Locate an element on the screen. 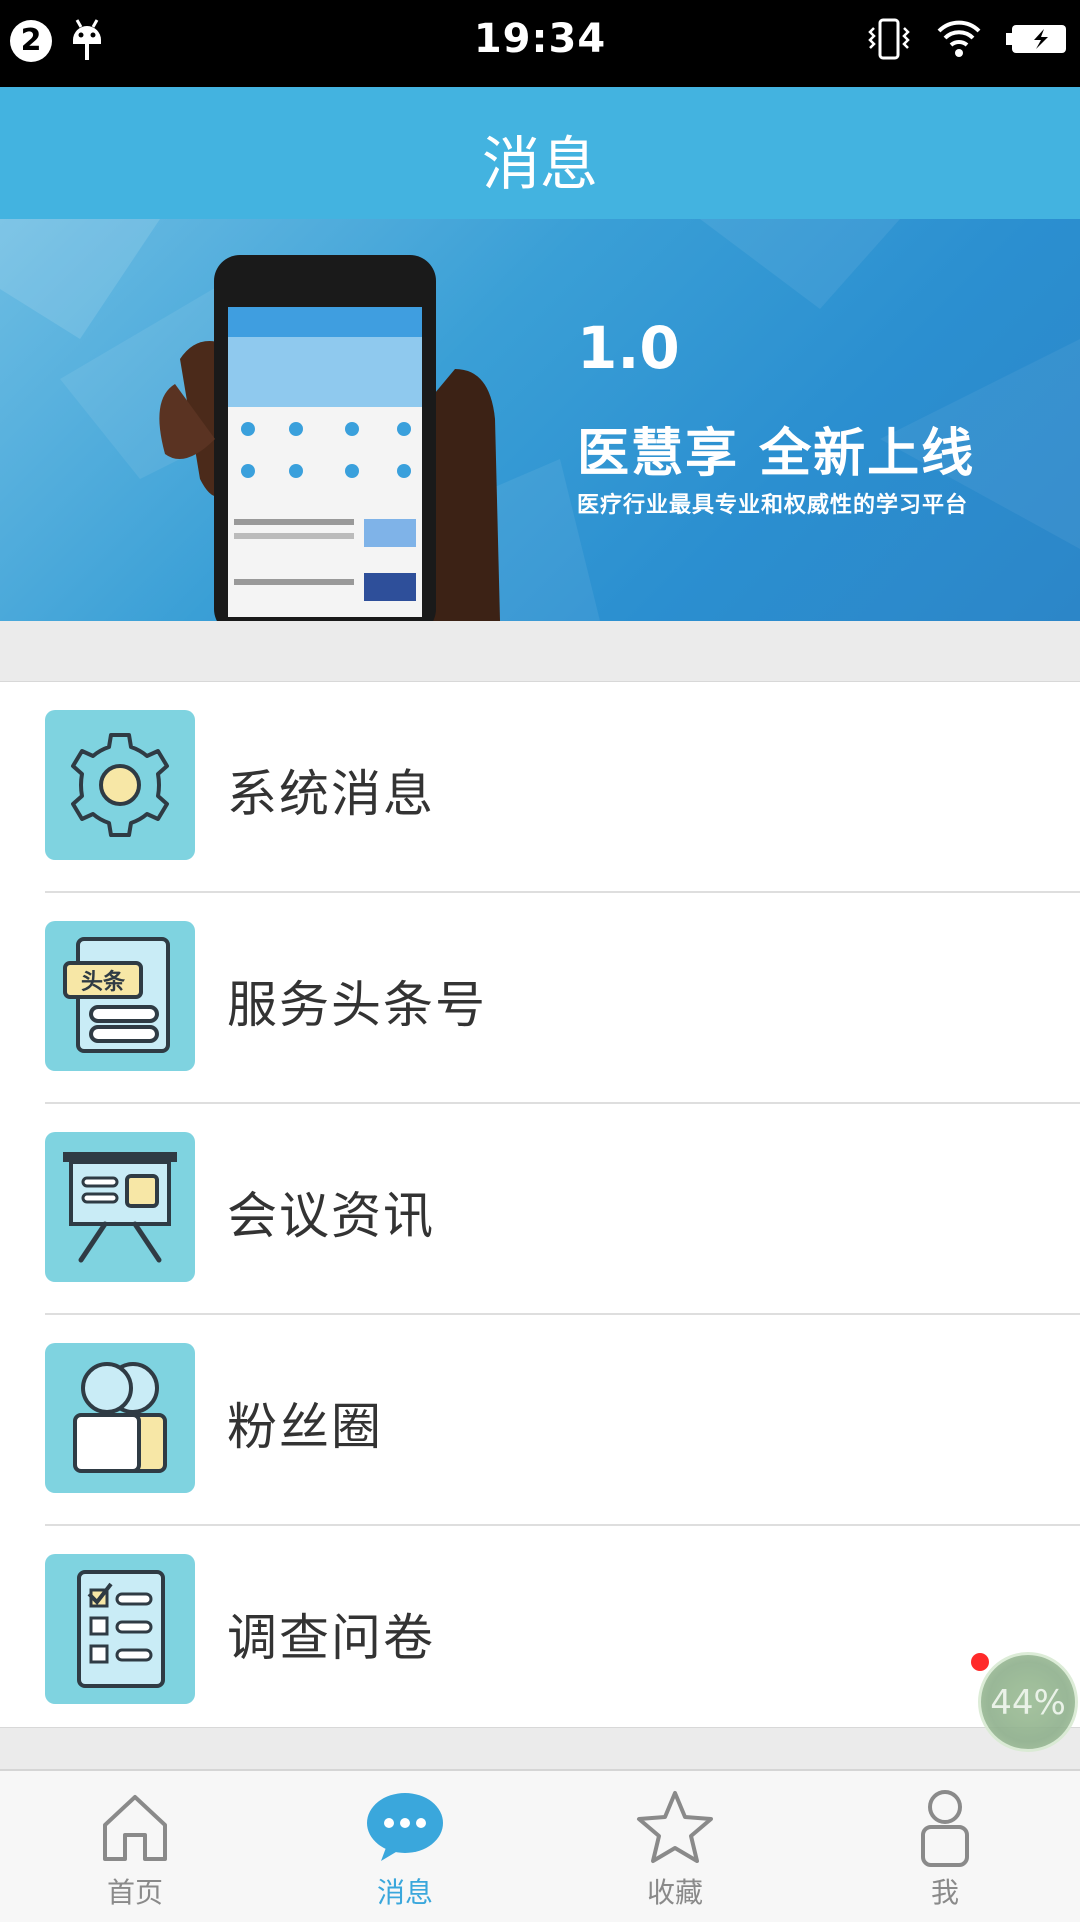 Image resolution: width=1080 pixels, height=1922 pixels. list-item-label: 服务头条号 is located at coordinates (357, 1005).